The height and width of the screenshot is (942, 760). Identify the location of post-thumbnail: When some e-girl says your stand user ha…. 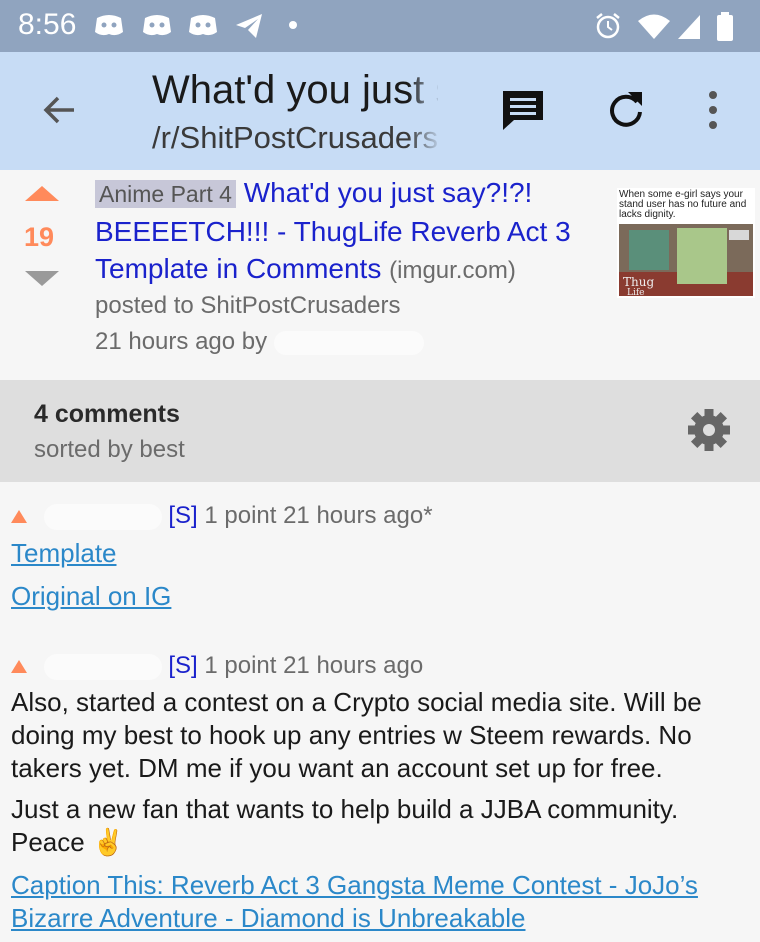
(686, 243).